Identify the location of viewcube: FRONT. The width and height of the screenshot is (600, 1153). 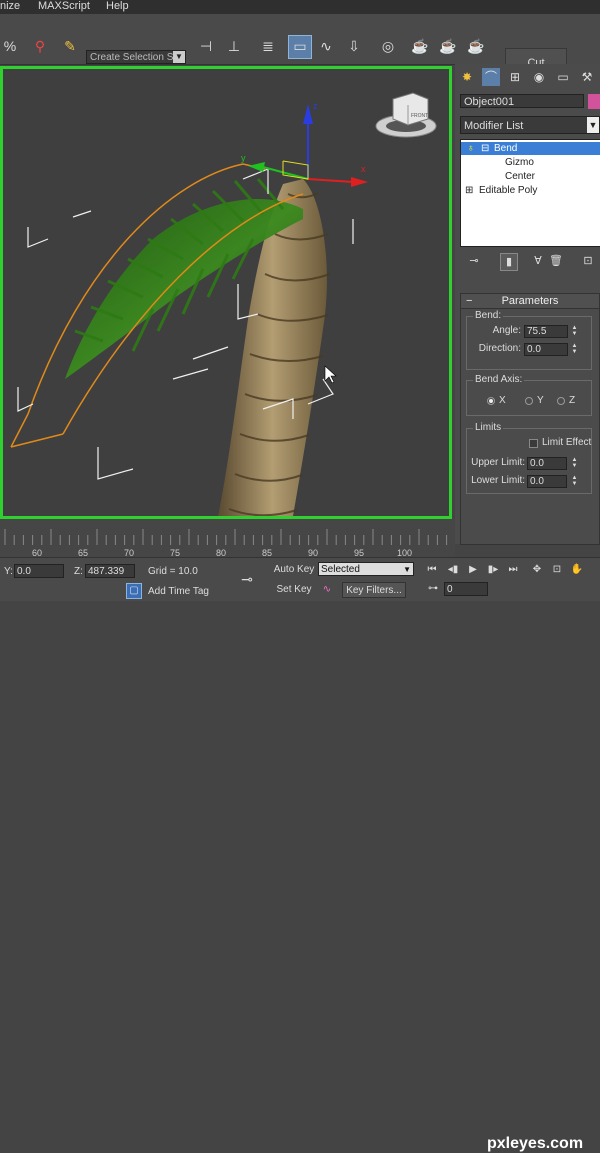
(406, 115).